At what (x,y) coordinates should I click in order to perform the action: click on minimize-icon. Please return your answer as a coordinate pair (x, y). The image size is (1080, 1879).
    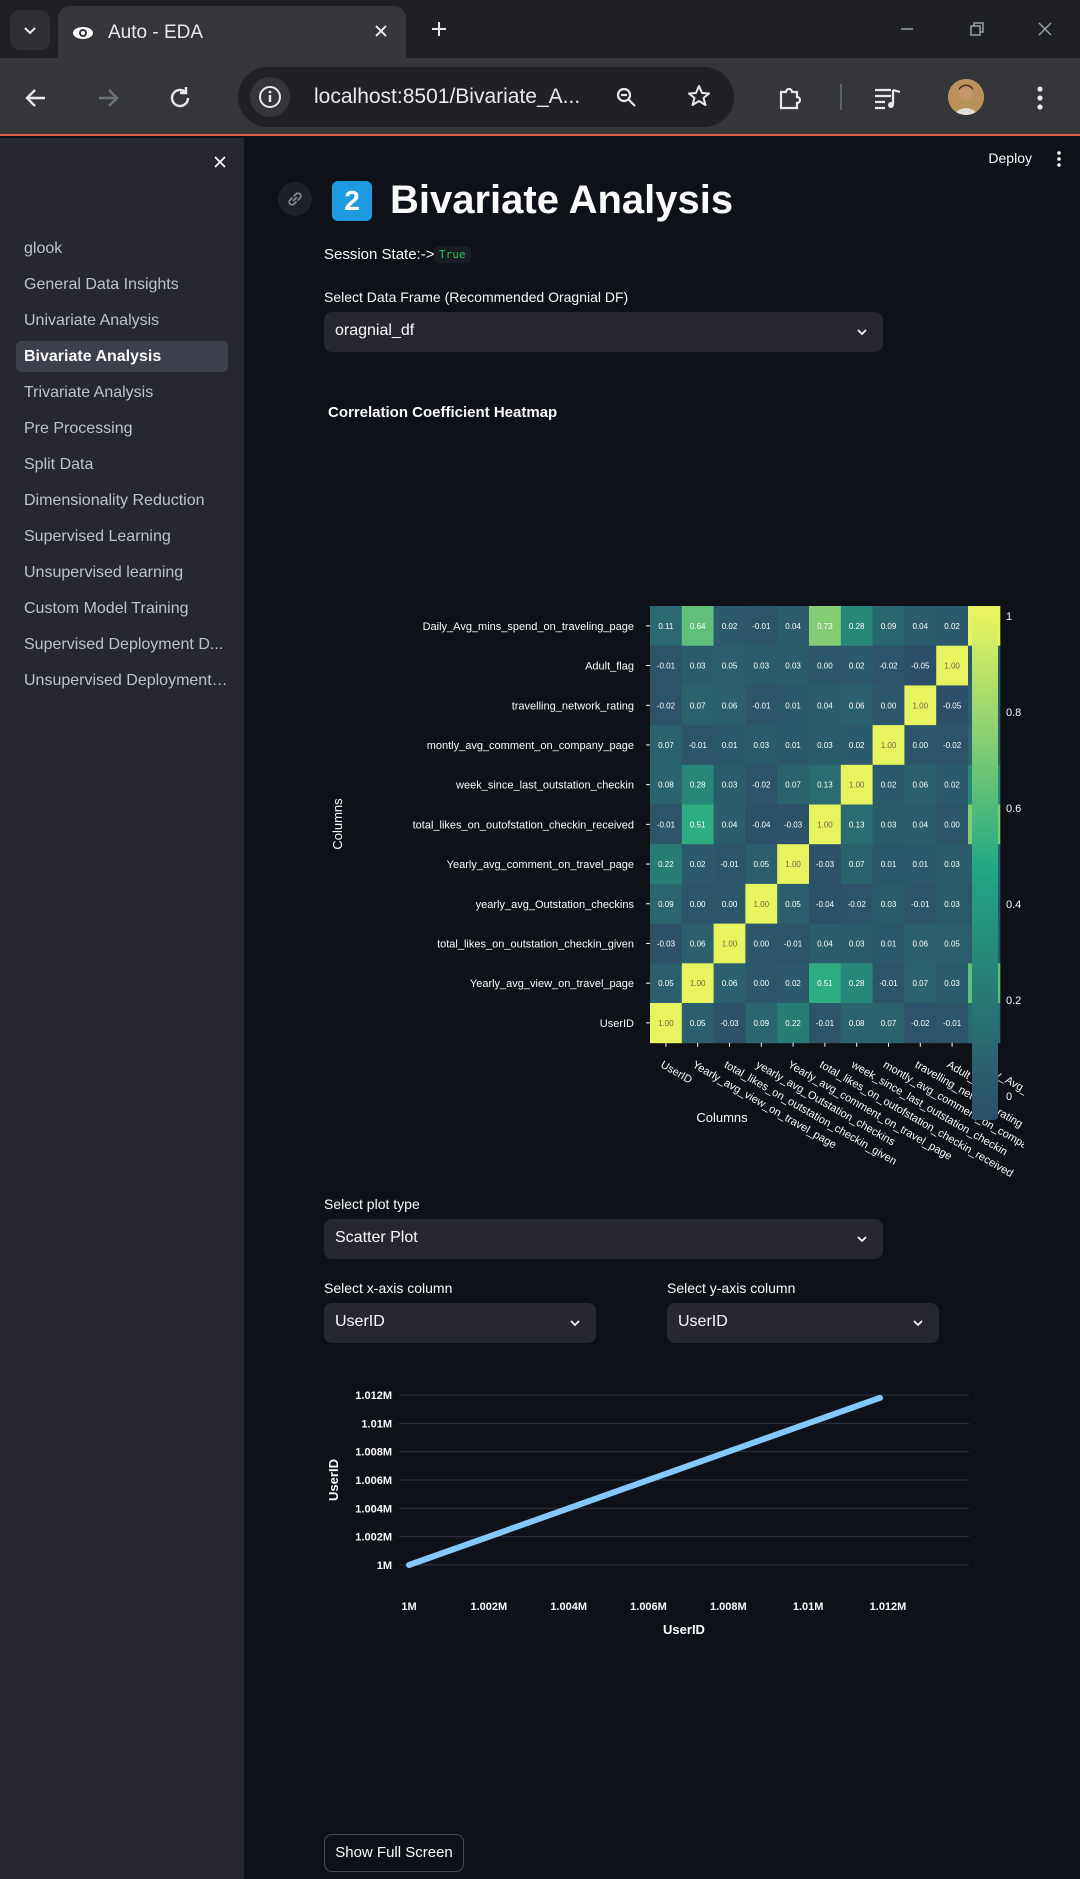
    Looking at the image, I should click on (907, 29).